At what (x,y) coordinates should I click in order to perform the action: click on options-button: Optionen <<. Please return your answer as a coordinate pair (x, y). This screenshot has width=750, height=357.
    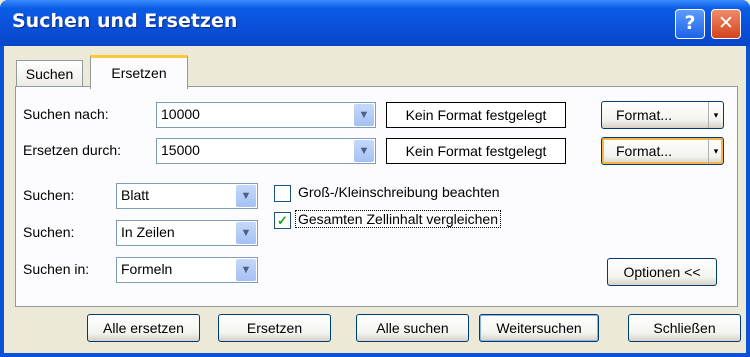
    Looking at the image, I should click on (662, 272).